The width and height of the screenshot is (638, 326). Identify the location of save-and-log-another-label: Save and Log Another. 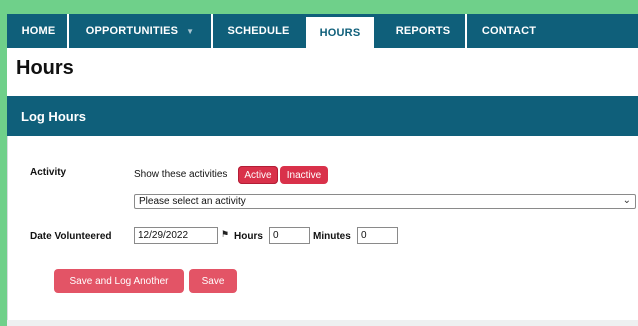
(119, 281).